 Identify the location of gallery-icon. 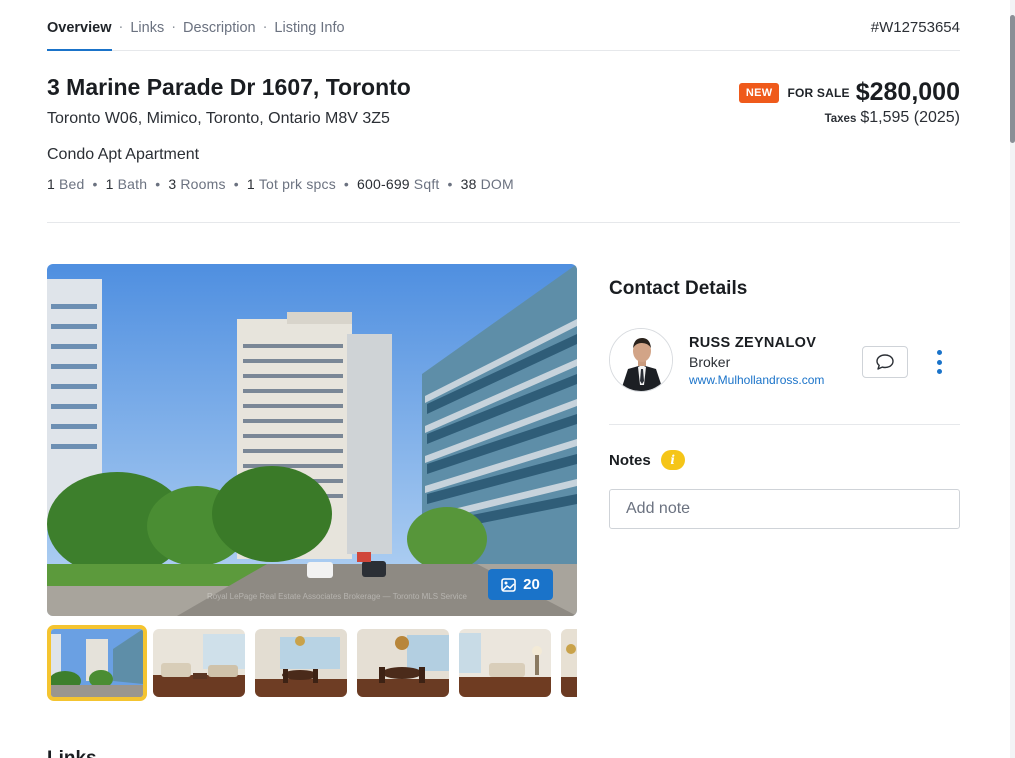
(508, 584).